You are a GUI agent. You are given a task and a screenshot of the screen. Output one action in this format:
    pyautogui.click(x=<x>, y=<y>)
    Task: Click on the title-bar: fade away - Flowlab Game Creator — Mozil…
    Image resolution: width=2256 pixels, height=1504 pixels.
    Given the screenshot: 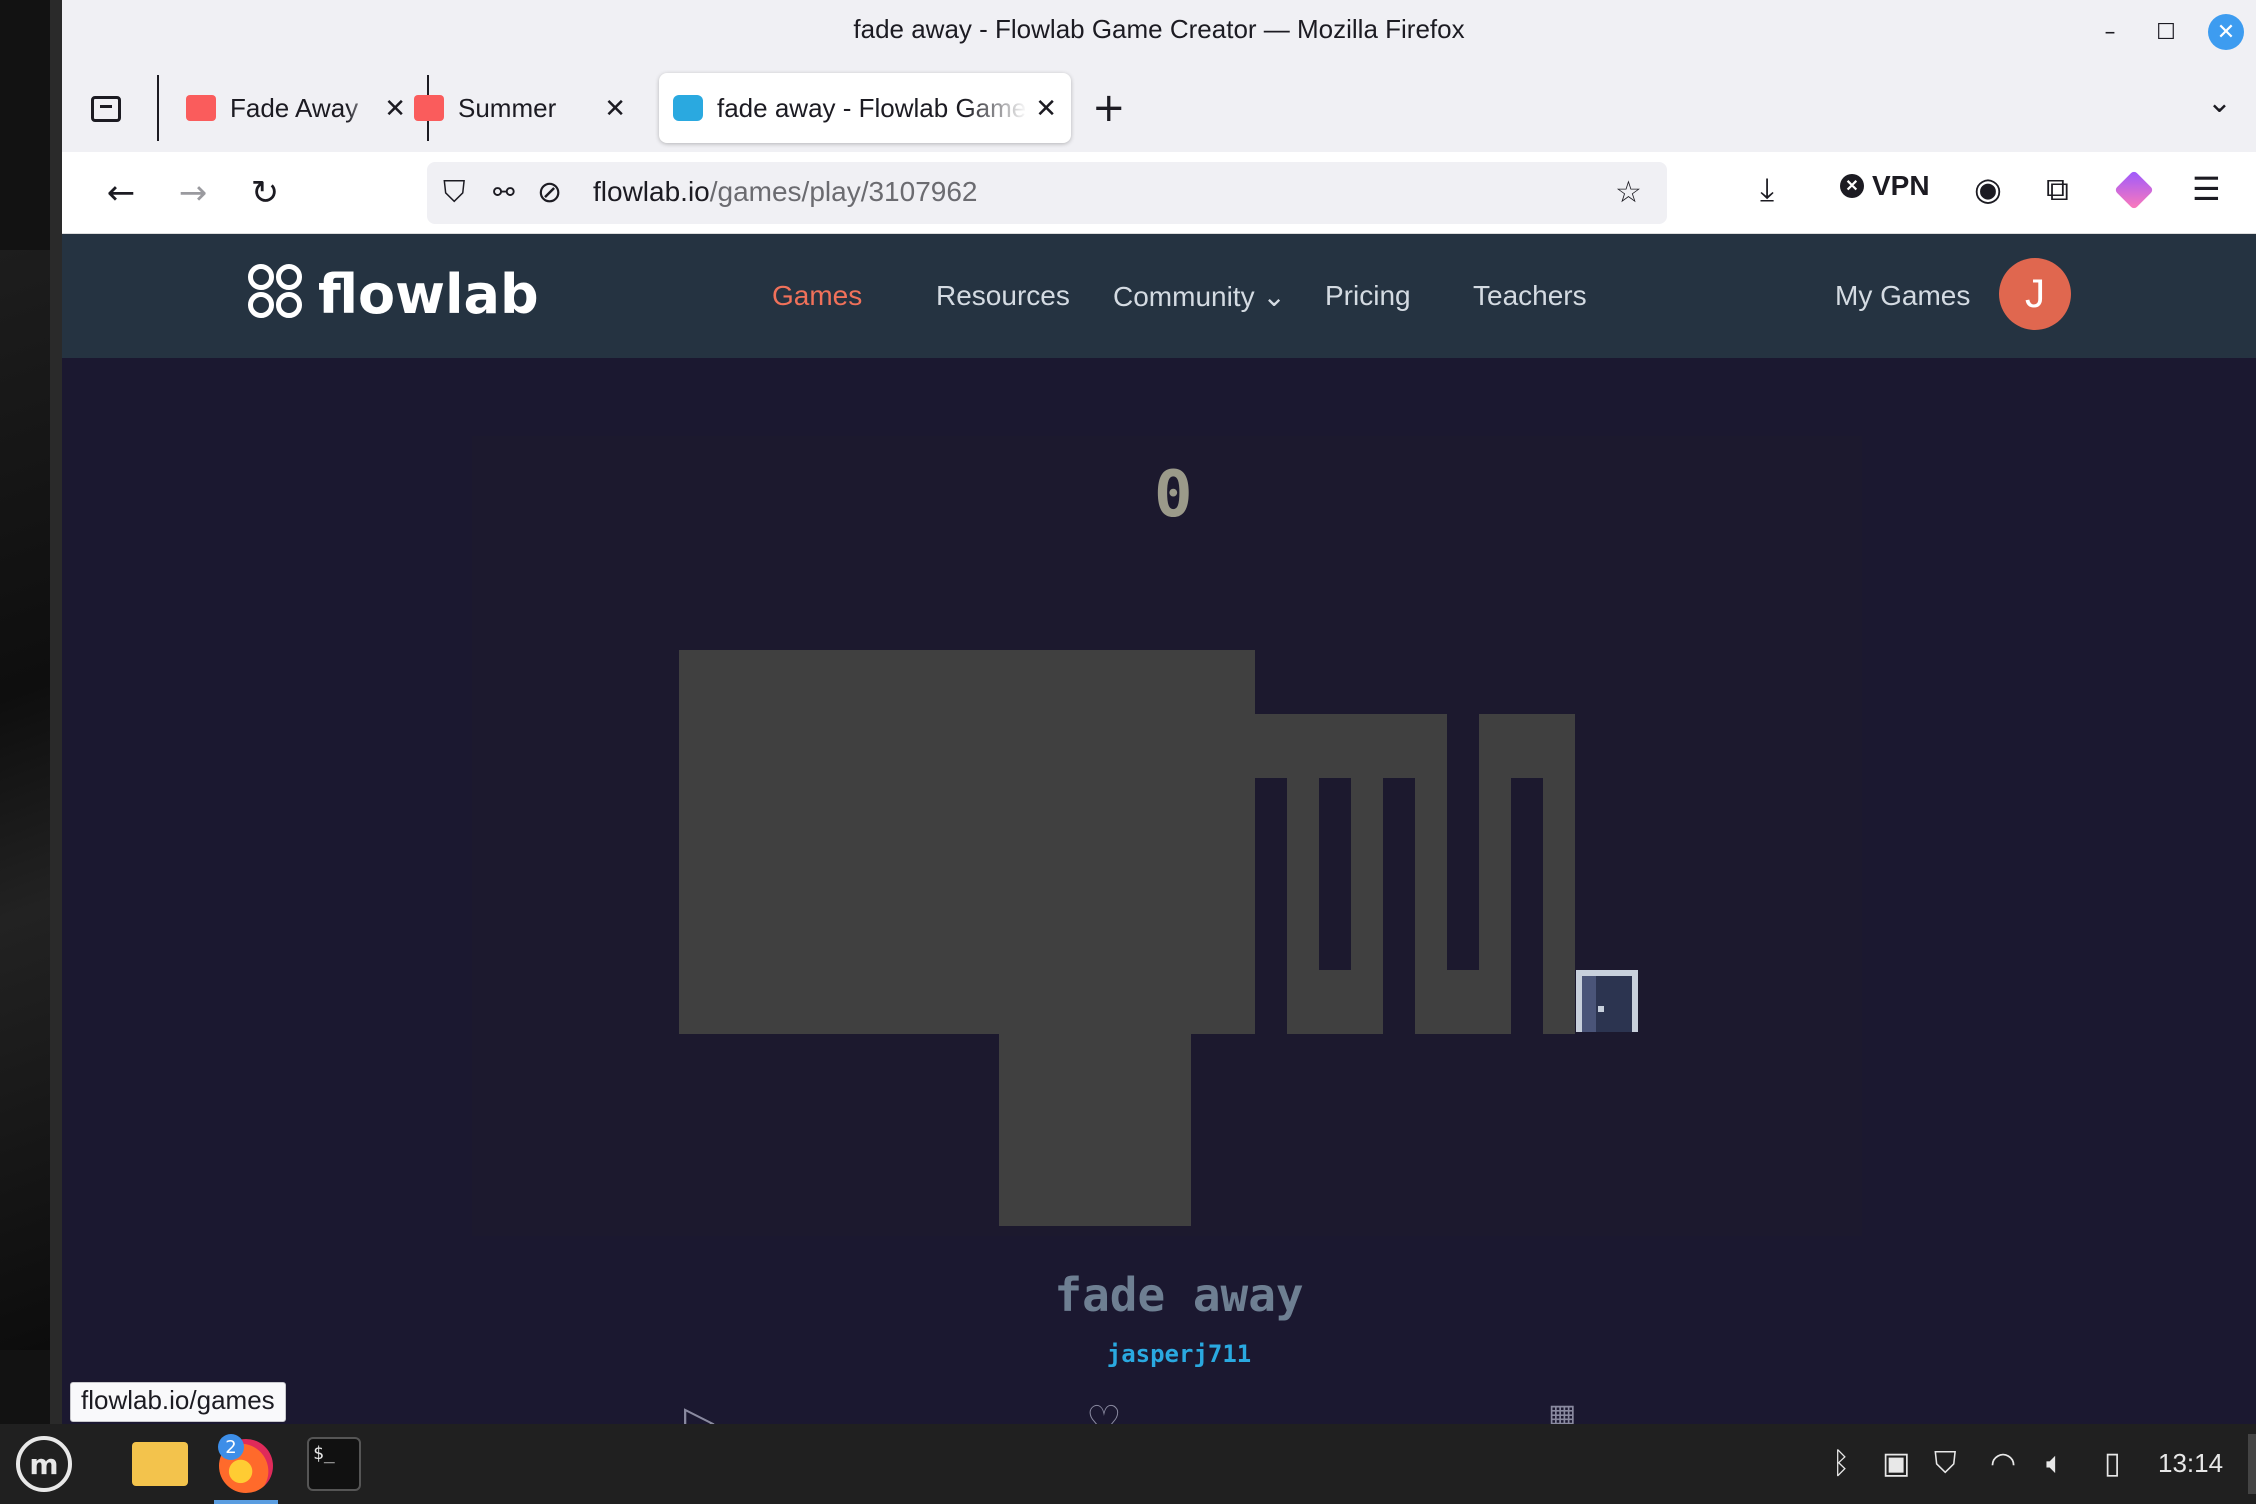 What is the action you would take?
    pyautogui.click(x=1159, y=32)
    